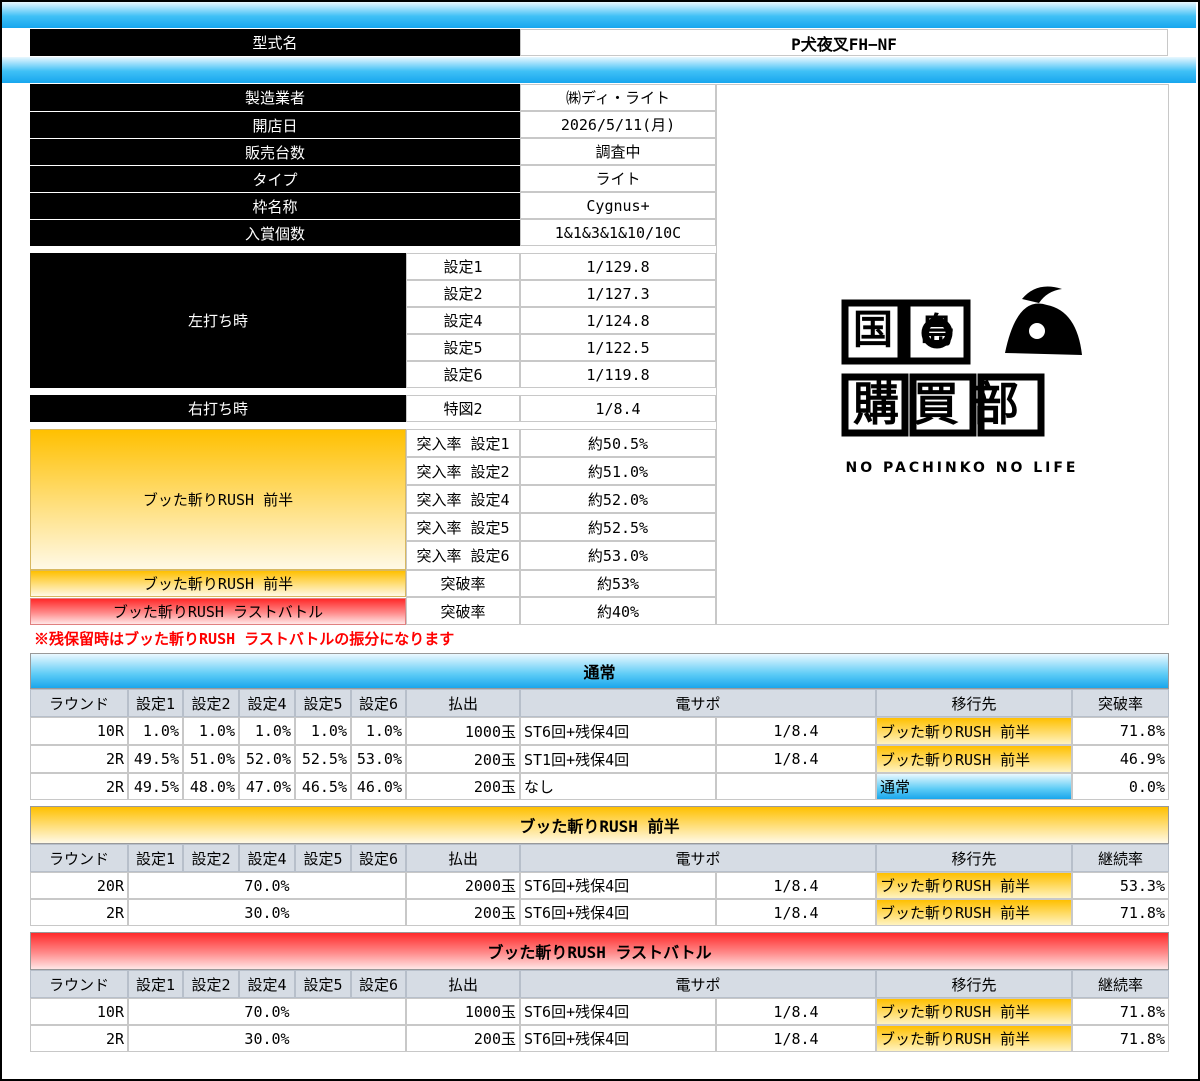 Image resolution: width=1200 pixels, height=1081 pixels. What do you see at coordinates (796, 786) in the screenshot?
I see `table-cell` at bounding box center [796, 786].